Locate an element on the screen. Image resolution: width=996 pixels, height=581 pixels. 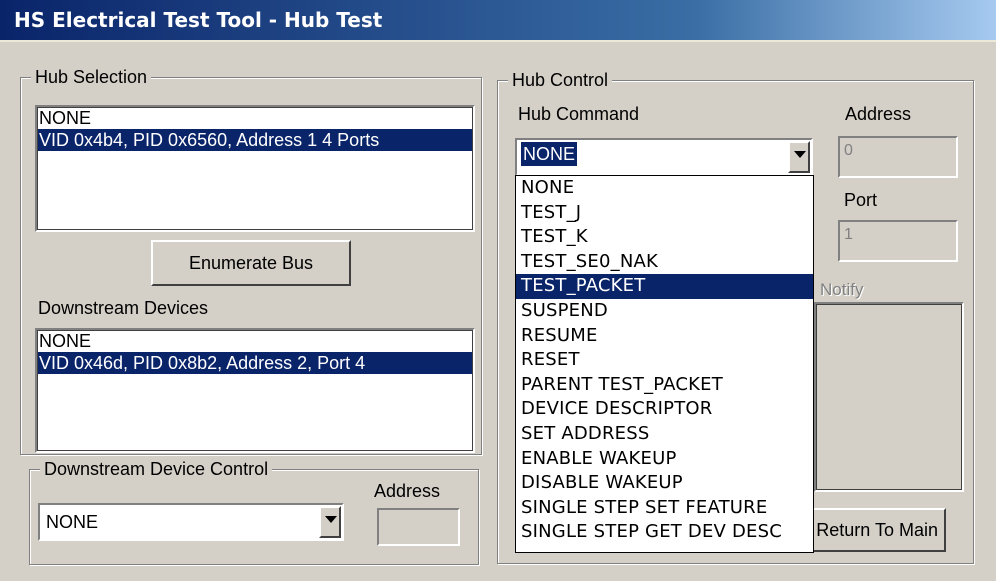
dropdown-option: DISABLE WAKEUP is located at coordinates (664, 483).